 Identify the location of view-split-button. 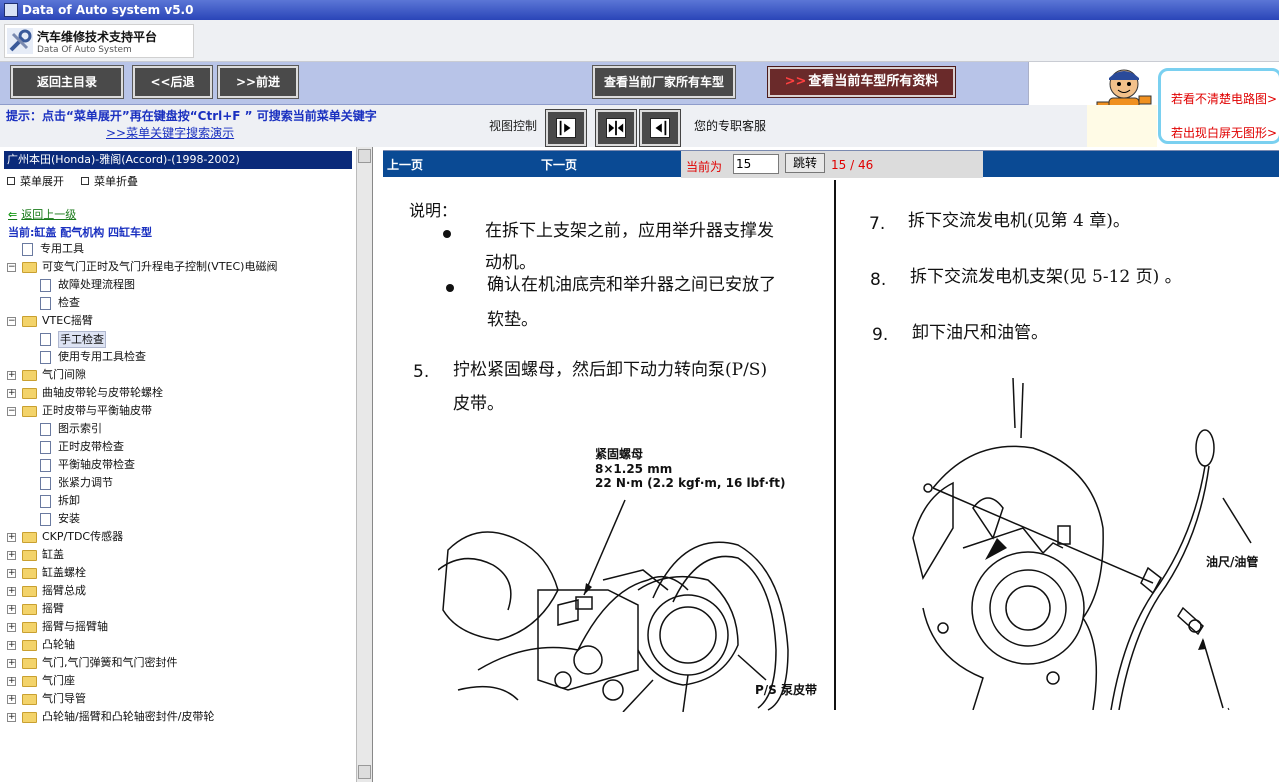
(616, 128).